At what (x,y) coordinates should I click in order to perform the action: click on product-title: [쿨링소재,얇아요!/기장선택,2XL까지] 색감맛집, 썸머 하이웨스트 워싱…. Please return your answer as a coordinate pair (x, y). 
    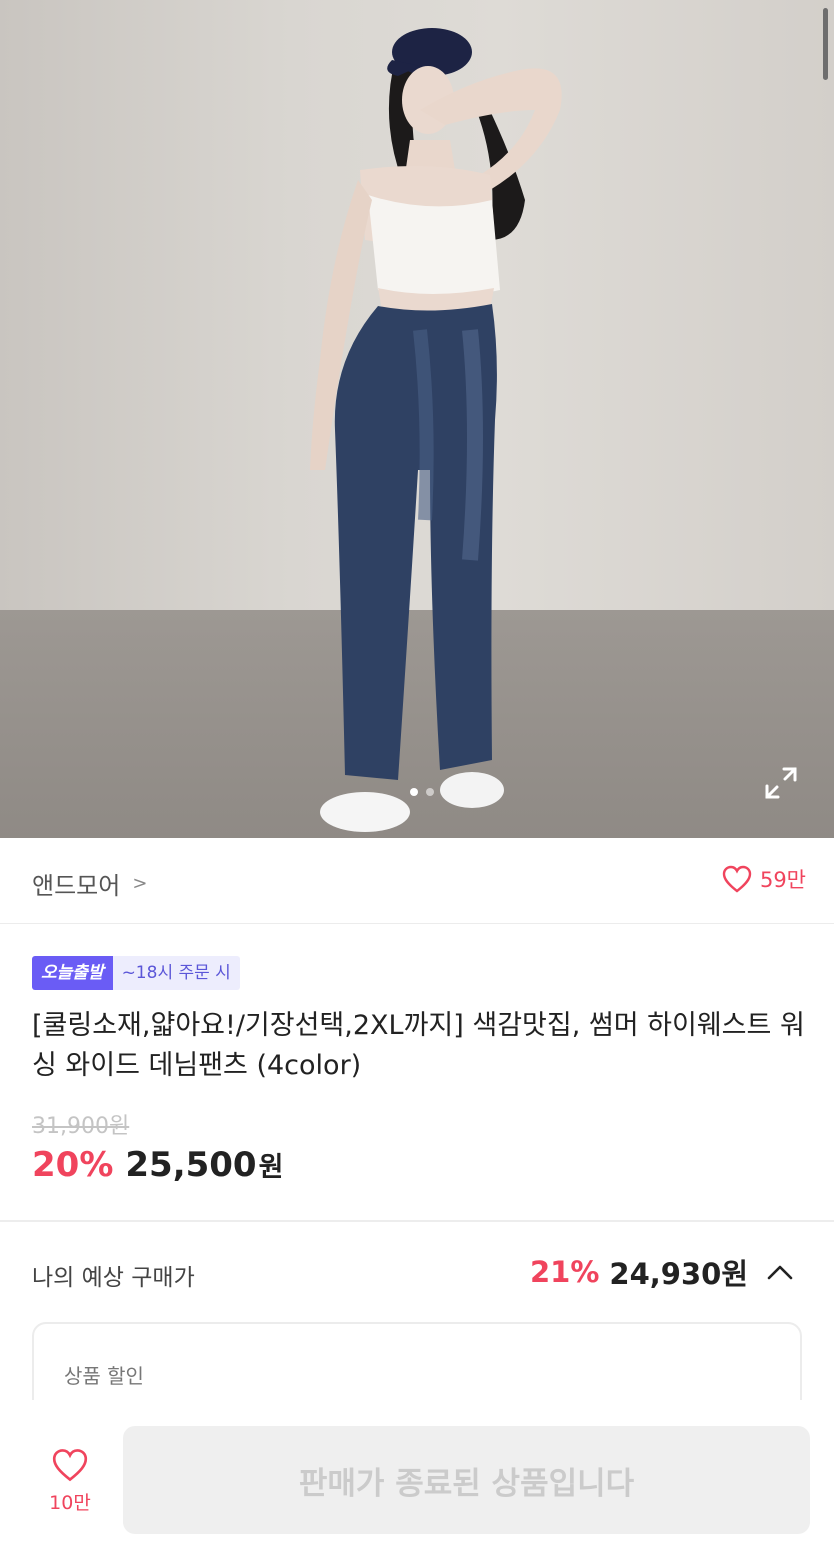
    Looking at the image, I should click on (418, 1045).